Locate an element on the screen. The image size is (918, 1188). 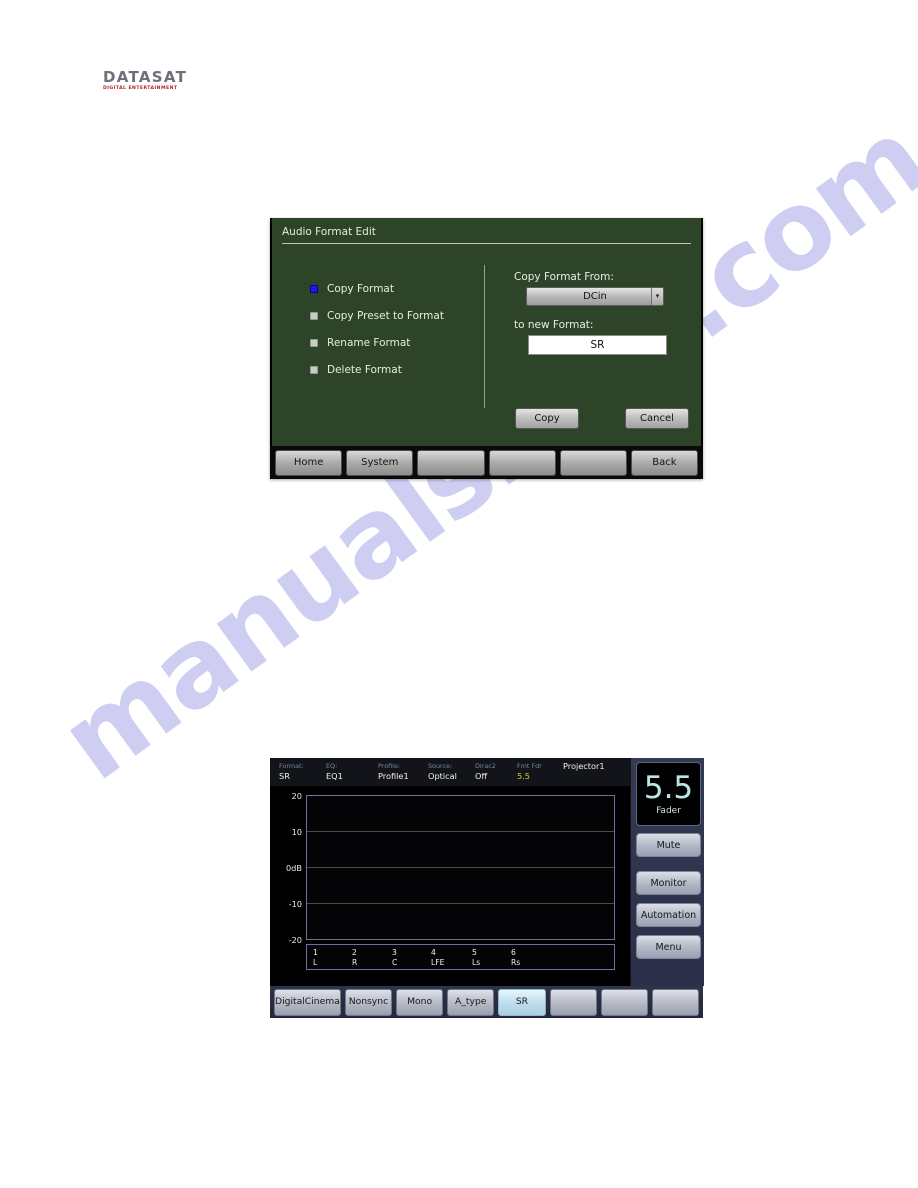
channel-1: 1 L is located at coordinates (315, 958).